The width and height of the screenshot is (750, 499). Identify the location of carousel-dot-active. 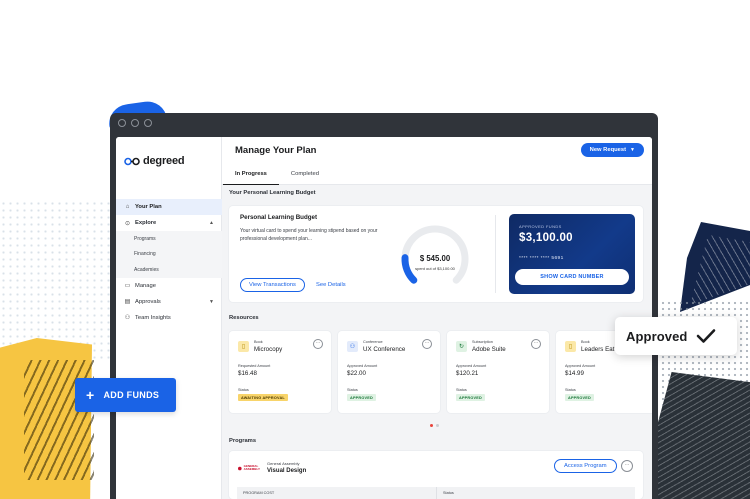
(431, 425).